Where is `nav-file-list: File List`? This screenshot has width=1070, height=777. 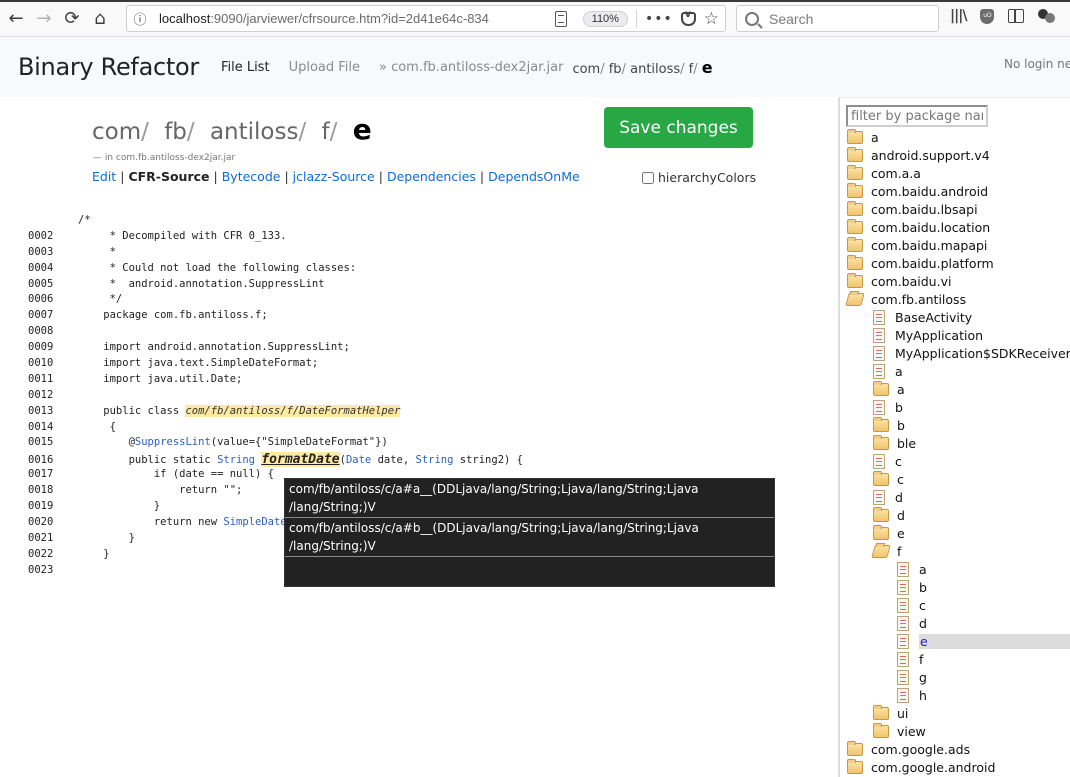
nav-file-list: File List is located at coordinates (245, 67).